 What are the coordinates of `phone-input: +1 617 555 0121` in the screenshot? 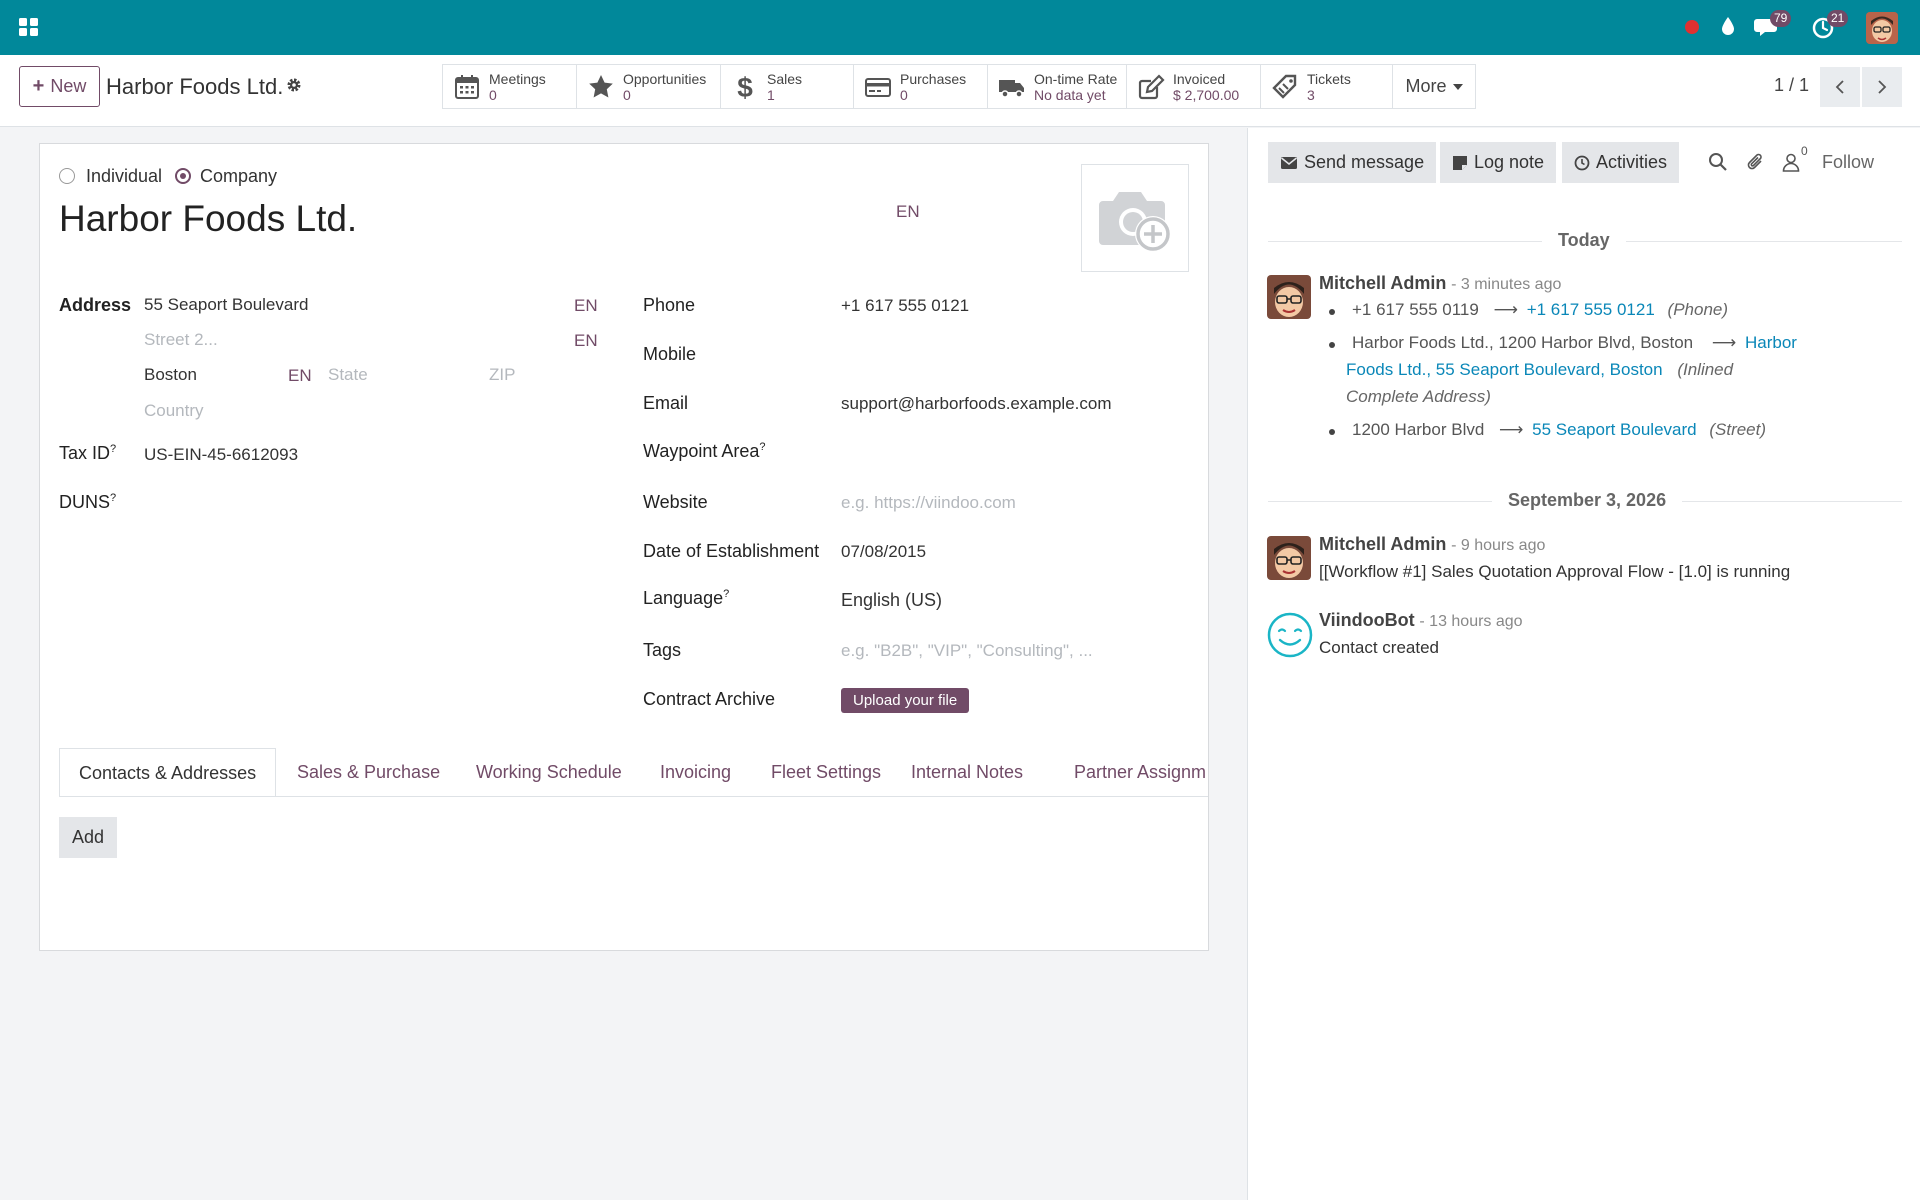 It's located at (905, 306).